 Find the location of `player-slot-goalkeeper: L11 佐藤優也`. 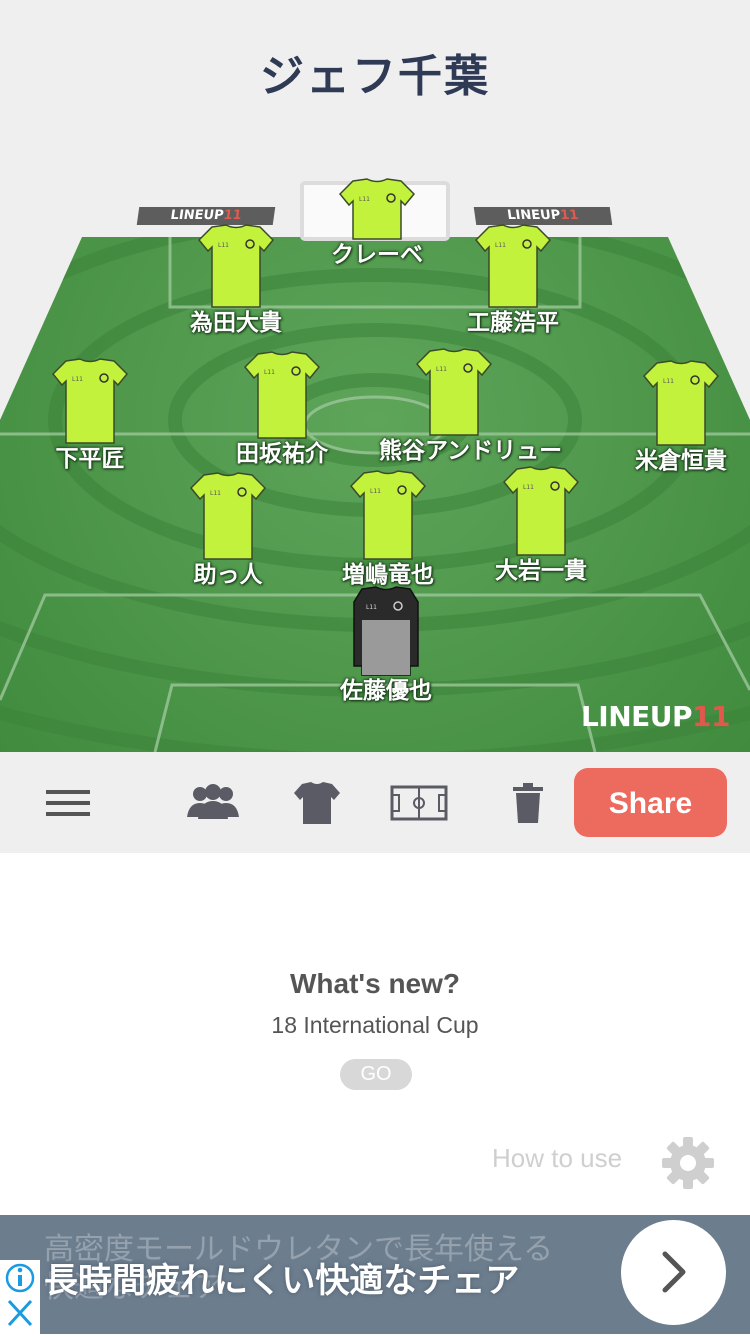

player-slot-goalkeeper: L11 佐藤優也 is located at coordinates (386, 645).